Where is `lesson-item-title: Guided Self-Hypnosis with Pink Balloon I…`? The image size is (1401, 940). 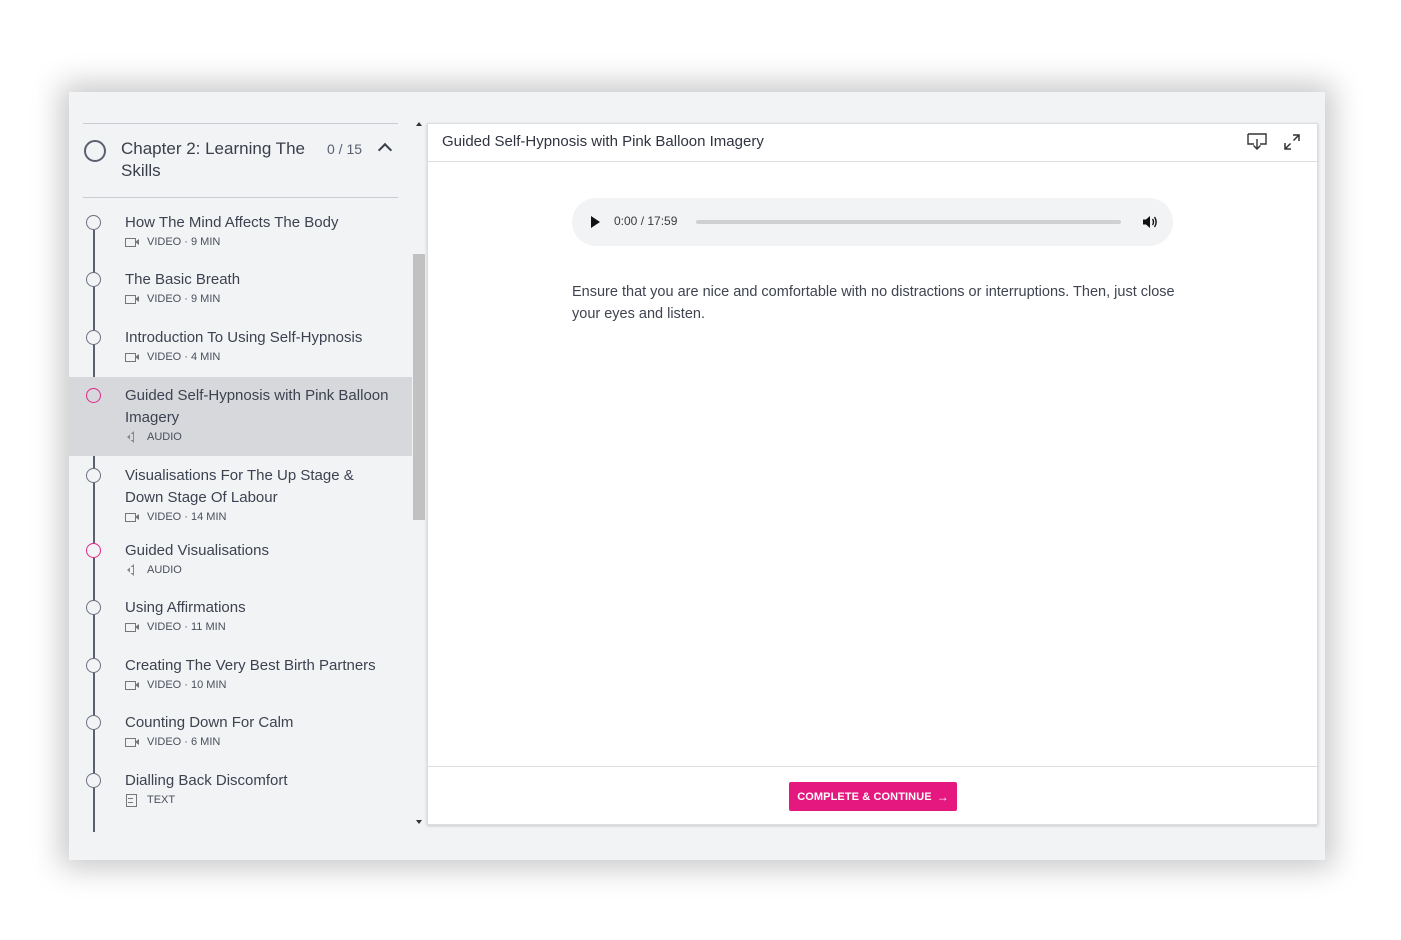 lesson-item-title: Guided Self-Hypnosis with Pink Balloon I… is located at coordinates (257, 406).